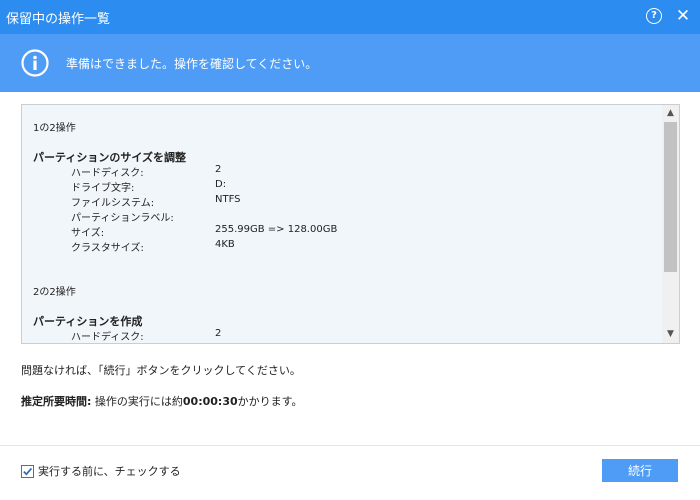 Image resolution: width=700 pixels, height=500 pixels. What do you see at coordinates (192, 64) in the screenshot?
I see `banner-message: 準備はできました。操作を確認してください。` at bounding box center [192, 64].